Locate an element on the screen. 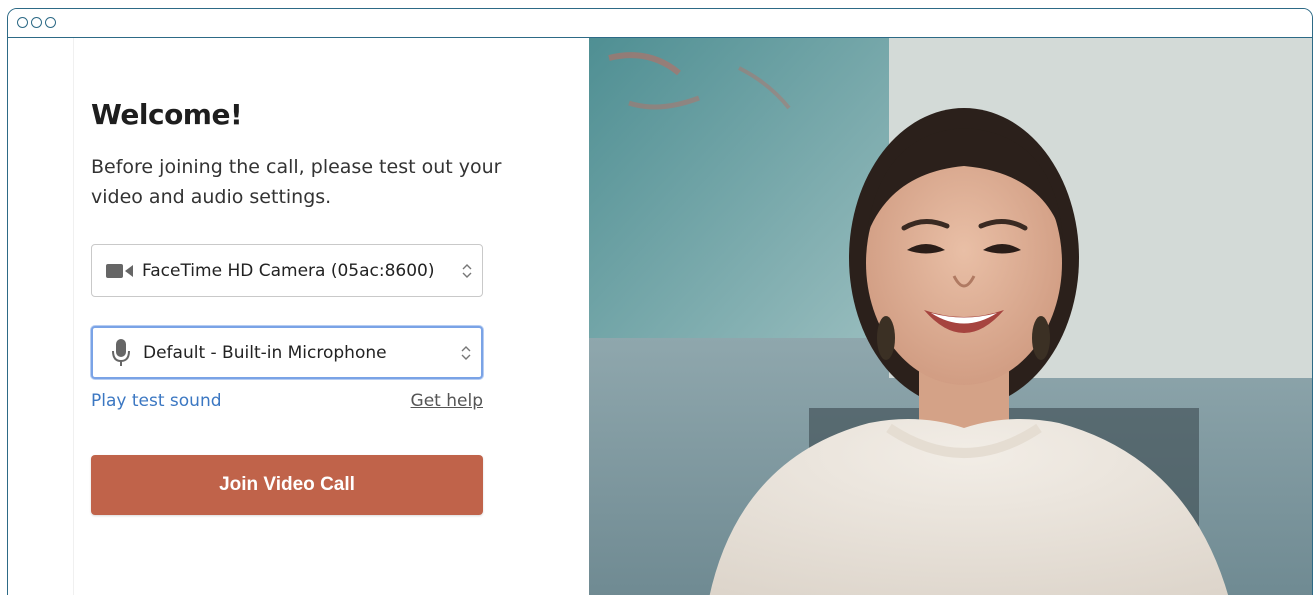 The width and height of the screenshot is (1315, 595). microphone-icon is located at coordinates (121, 353).